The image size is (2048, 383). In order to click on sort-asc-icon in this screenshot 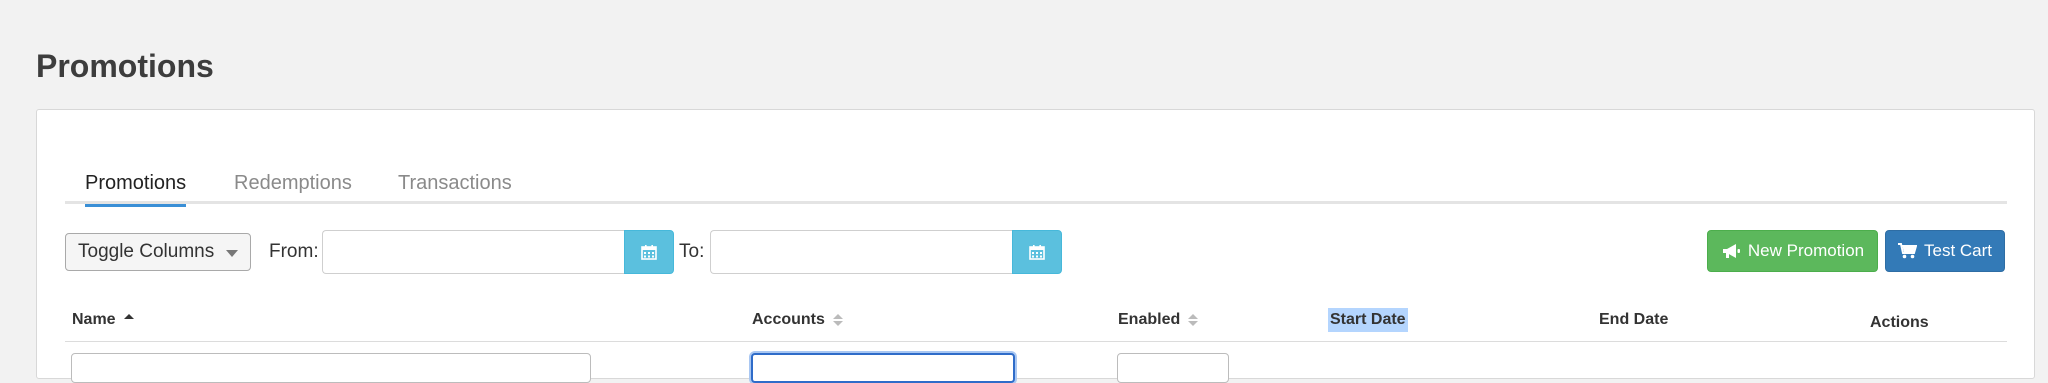, I will do `click(128, 320)`.